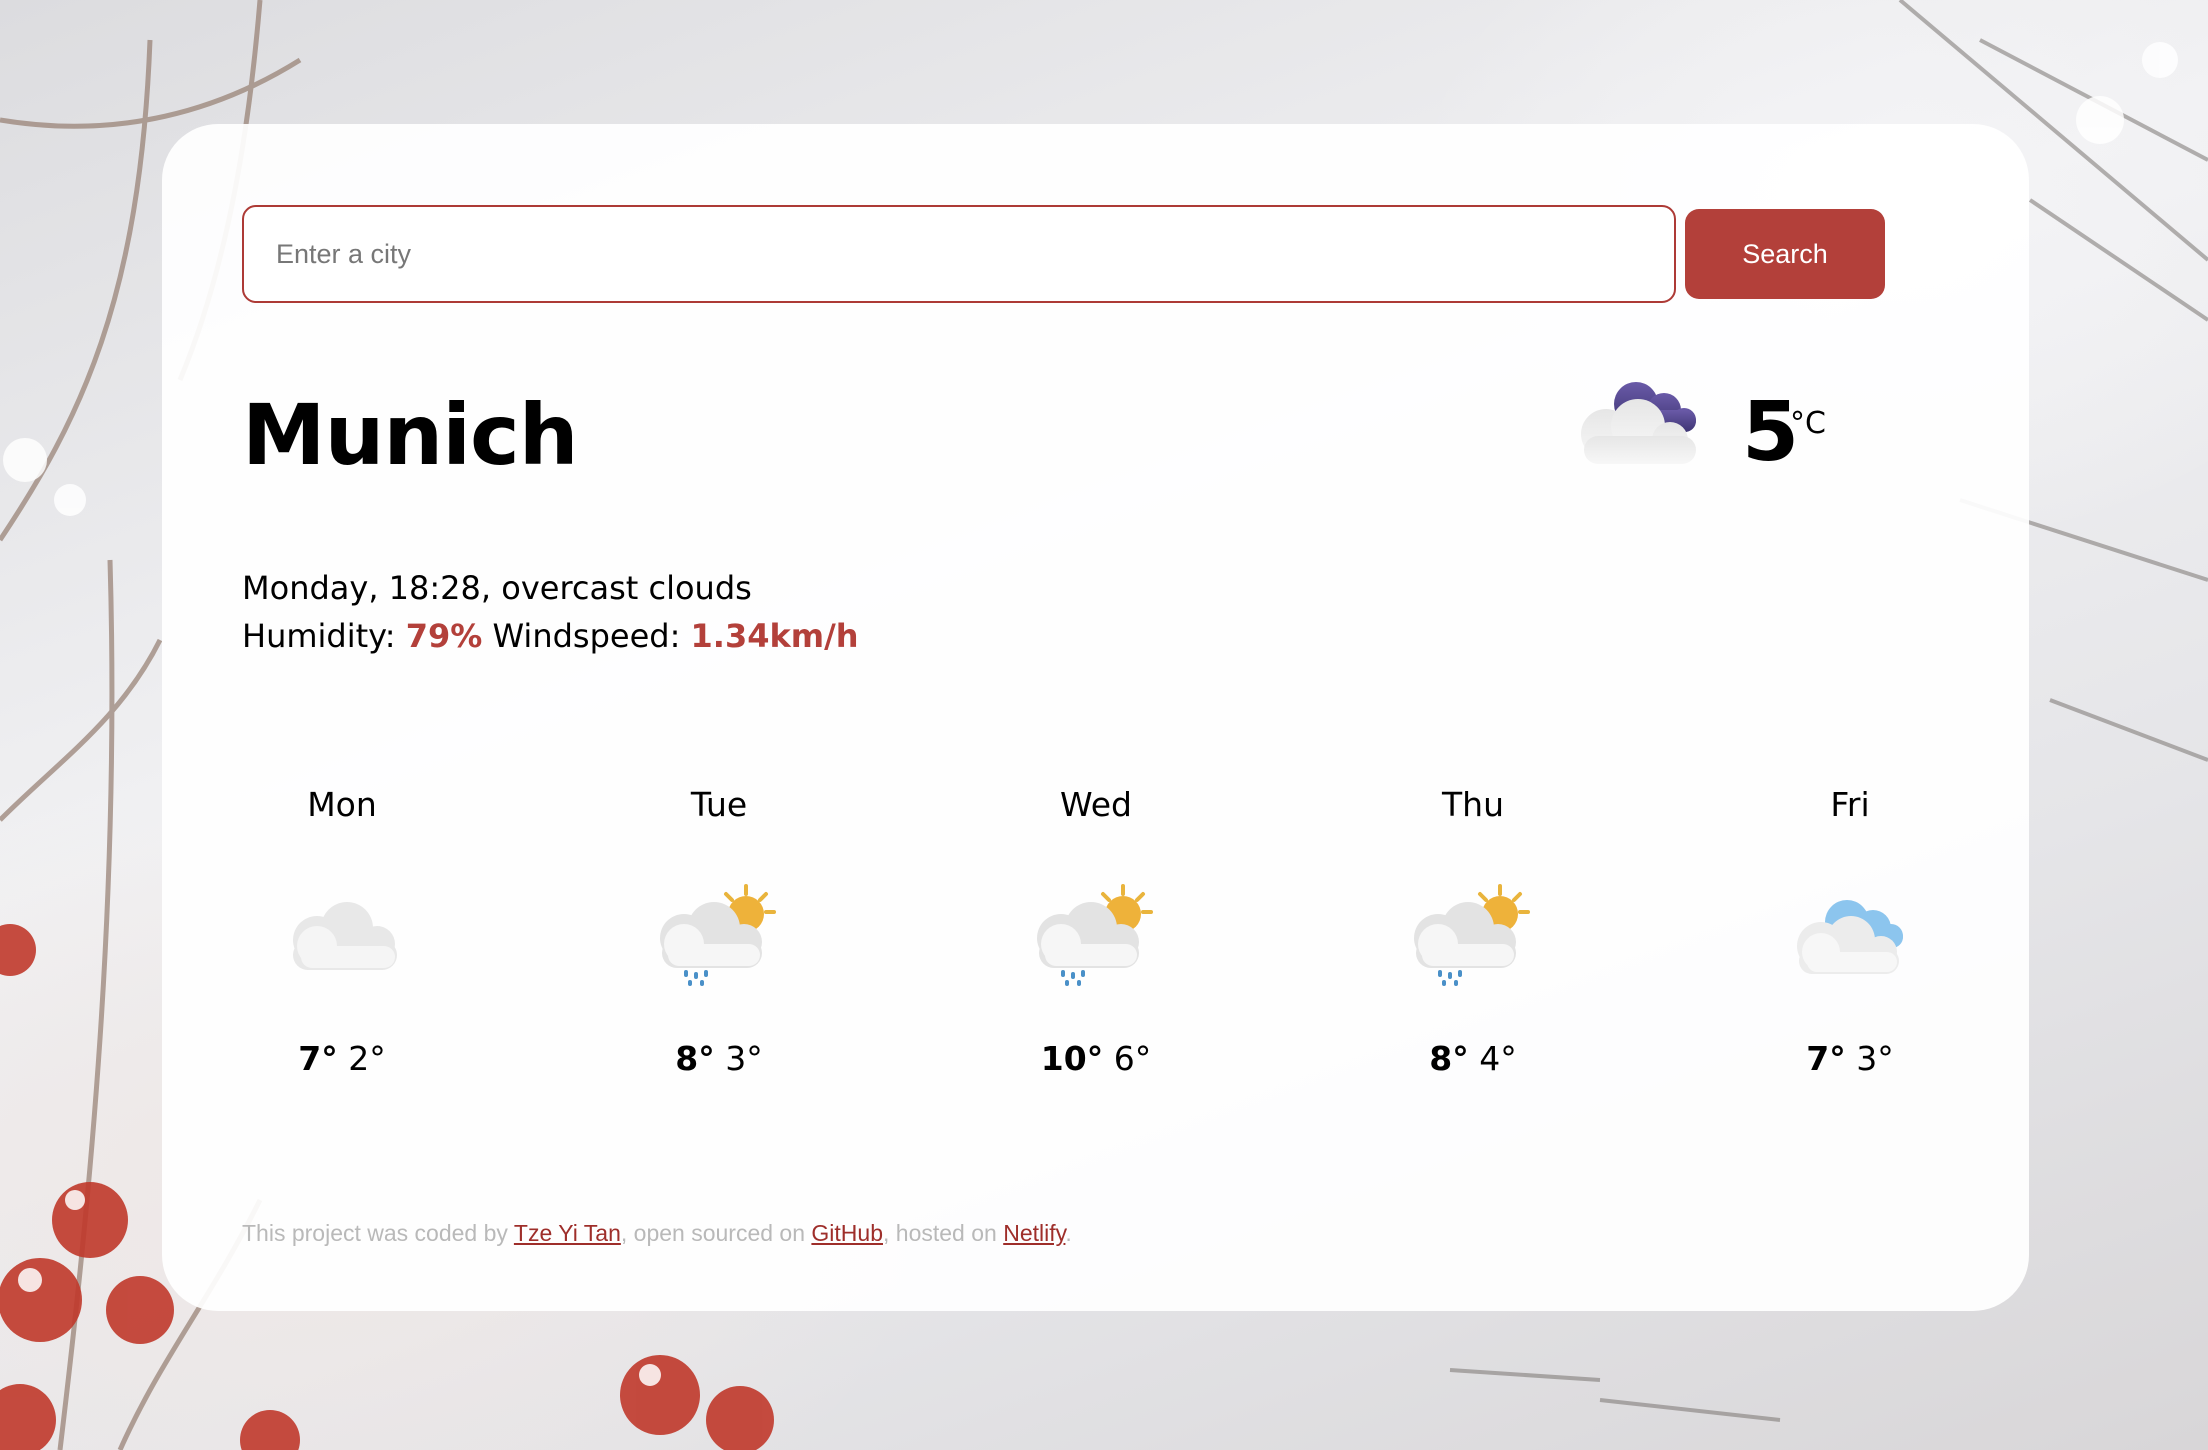 The width and height of the screenshot is (2208, 1450). What do you see at coordinates (1638, 423) in the screenshot?
I see `overcast-clouds-icon` at bounding box center [1638, 423].